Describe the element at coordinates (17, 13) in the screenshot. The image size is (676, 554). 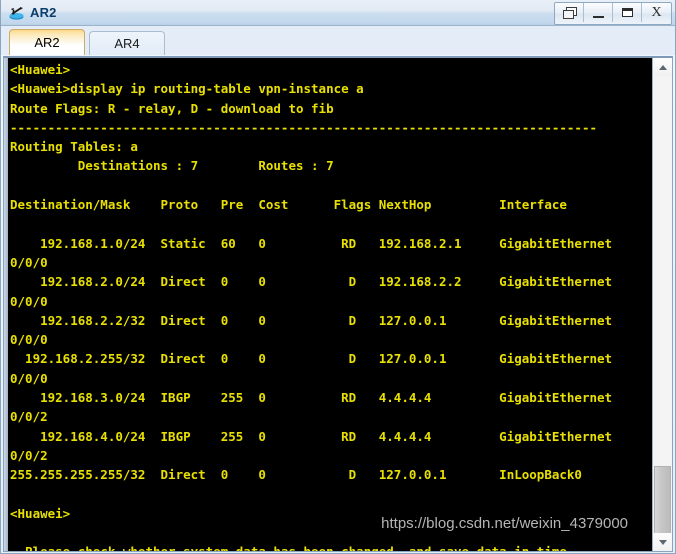
I see `router-icon` at that location.